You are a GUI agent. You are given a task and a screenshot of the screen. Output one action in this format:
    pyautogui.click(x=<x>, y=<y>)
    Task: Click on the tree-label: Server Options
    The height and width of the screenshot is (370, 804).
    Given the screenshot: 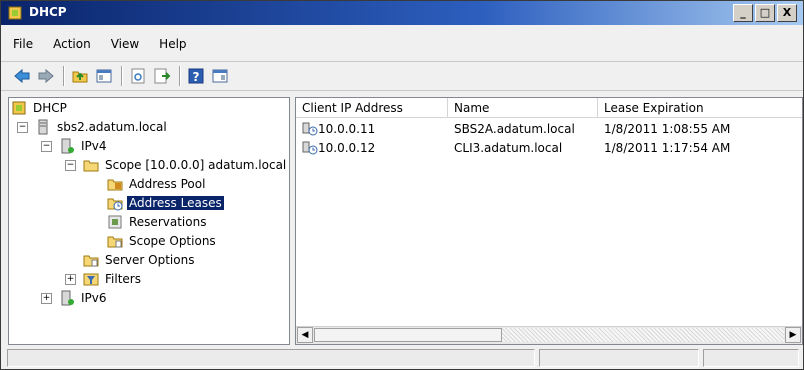 What is the action you would take?
    pyautogui.click(x=150, y=260)
    